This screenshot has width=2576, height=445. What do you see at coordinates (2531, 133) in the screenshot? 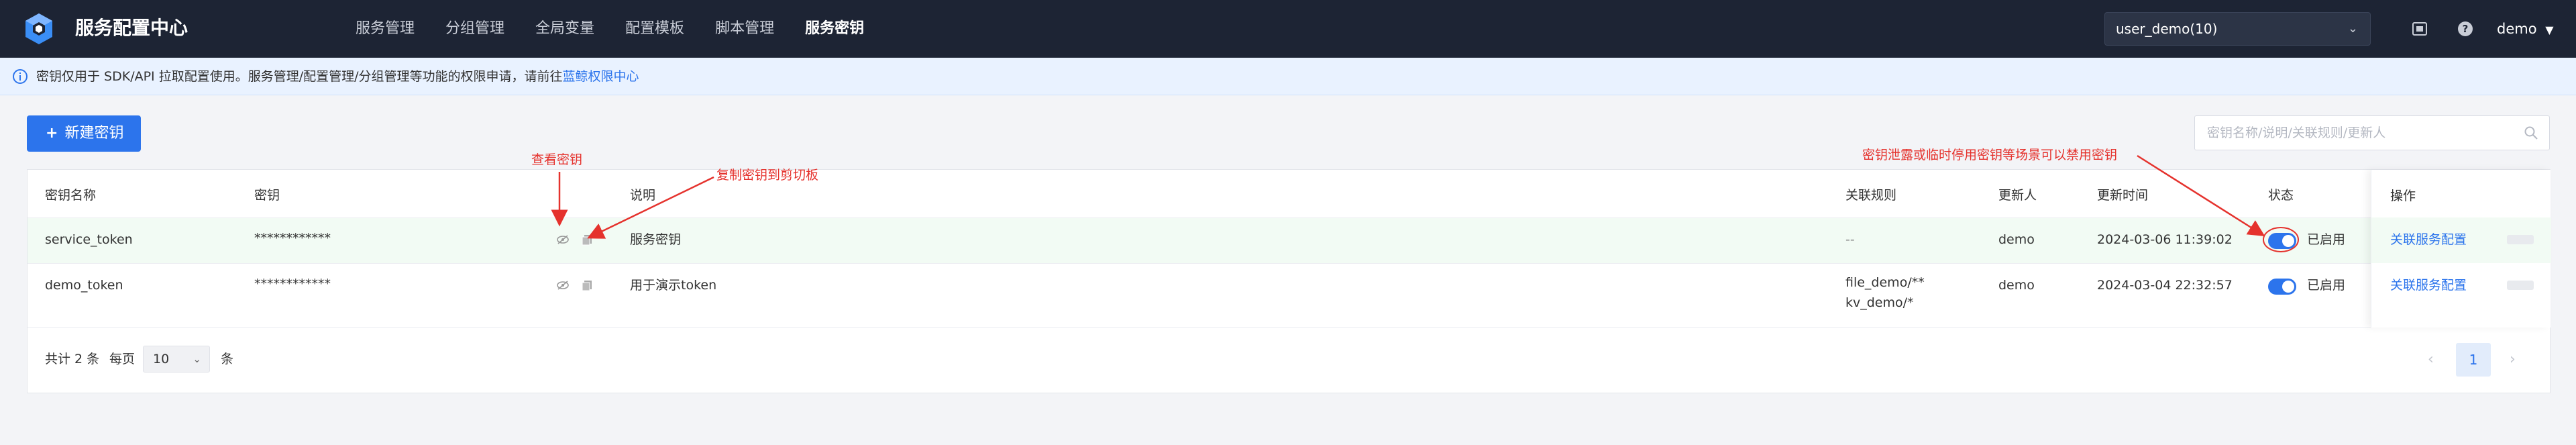
I see `search-icon` at bounding box center [2531, 133].